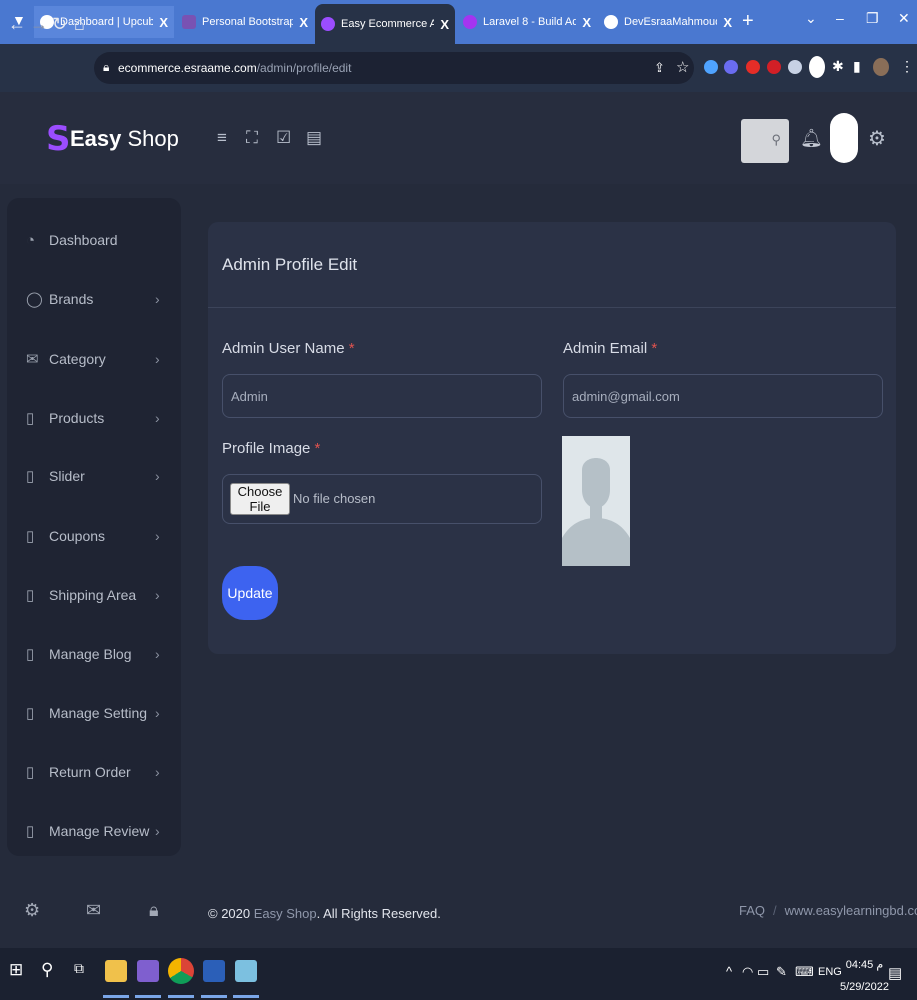  What do you see at coordinates (881, 67) in the screenshot?
I see `profile-avatar-icon` at bounding box center [881, 67].